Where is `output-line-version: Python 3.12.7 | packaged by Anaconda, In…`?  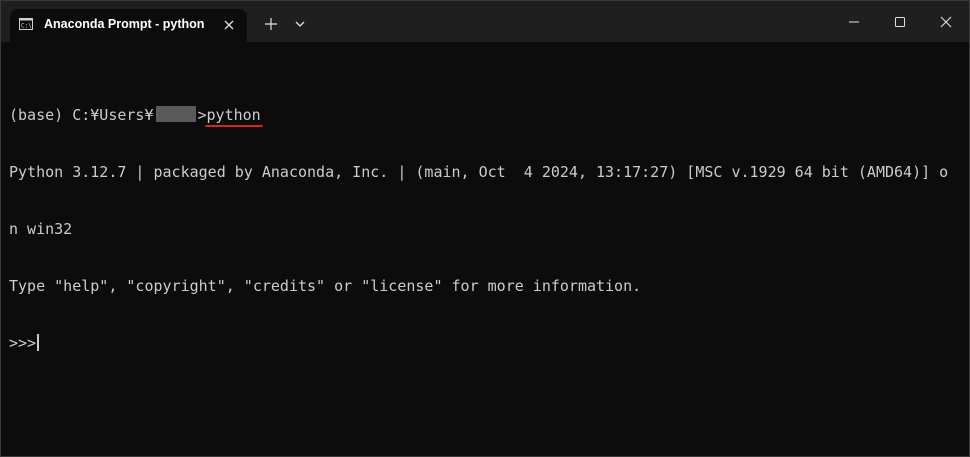 output-line-version: Python 3.12.7 | packaged by Anaconda, In… is located at coordinates (479, 172).